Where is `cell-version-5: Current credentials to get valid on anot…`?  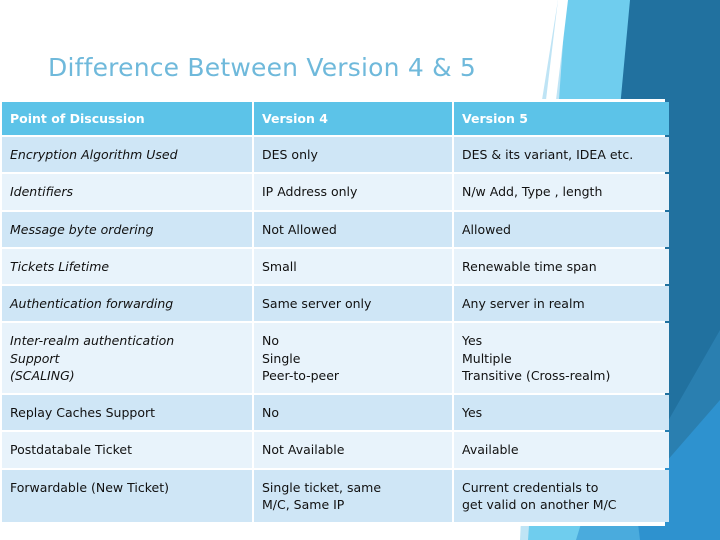 cell-version-5: Current credentials to get valid on anot… is located at coordinates (561, 495).